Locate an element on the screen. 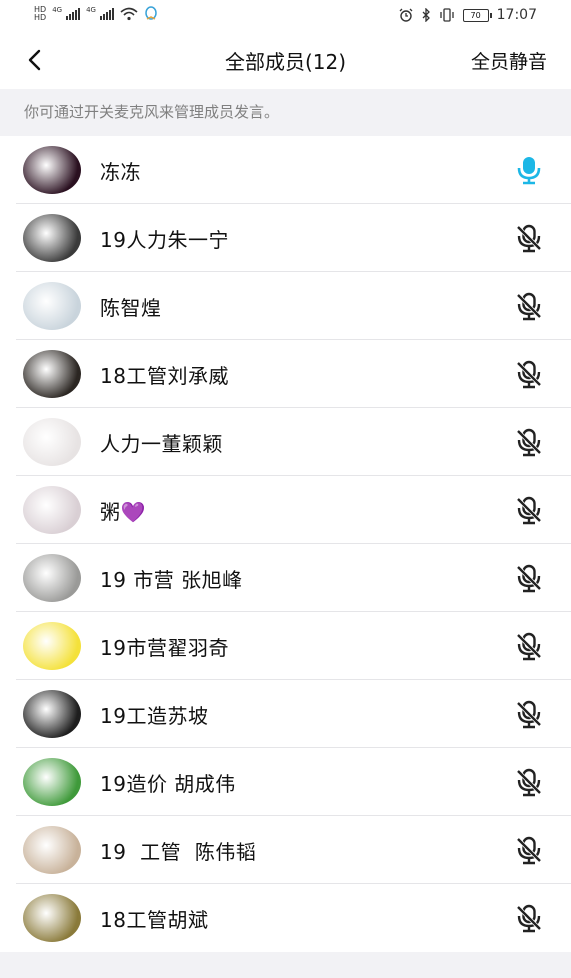 The height and width of the screenshot is (978, 571). back-arrow-icon is located at coordinates (36, 60).